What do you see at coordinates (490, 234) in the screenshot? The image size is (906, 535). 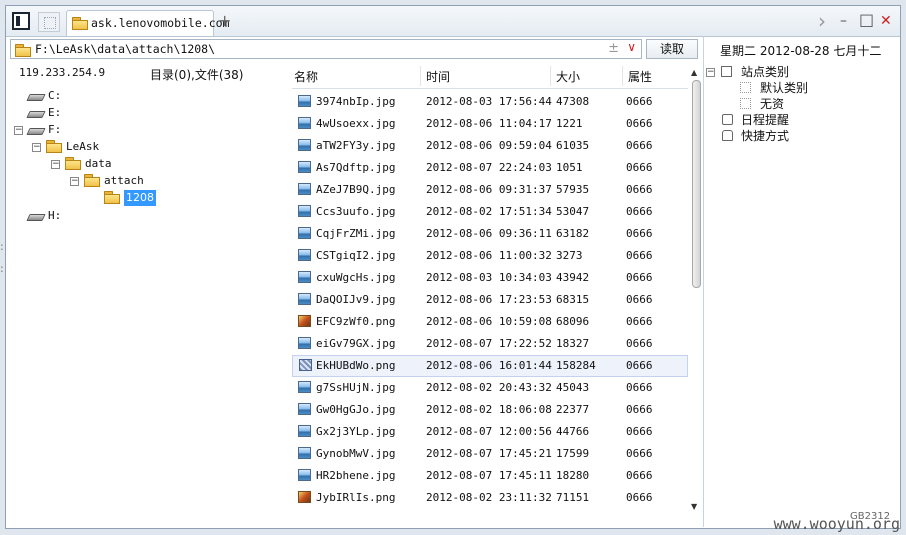 I see `table-row: CqjFrZMi.jpg 2012-08-06 09:36:11 63182 0666` at bounding box center [490, 234].